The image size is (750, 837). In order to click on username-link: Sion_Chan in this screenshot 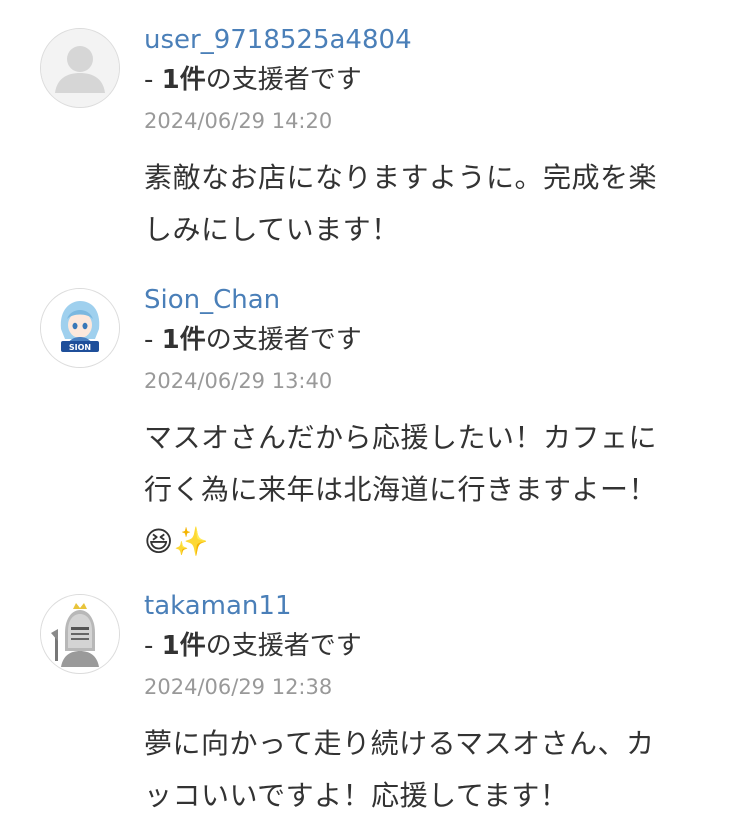, I will do `click(424, 300)`.